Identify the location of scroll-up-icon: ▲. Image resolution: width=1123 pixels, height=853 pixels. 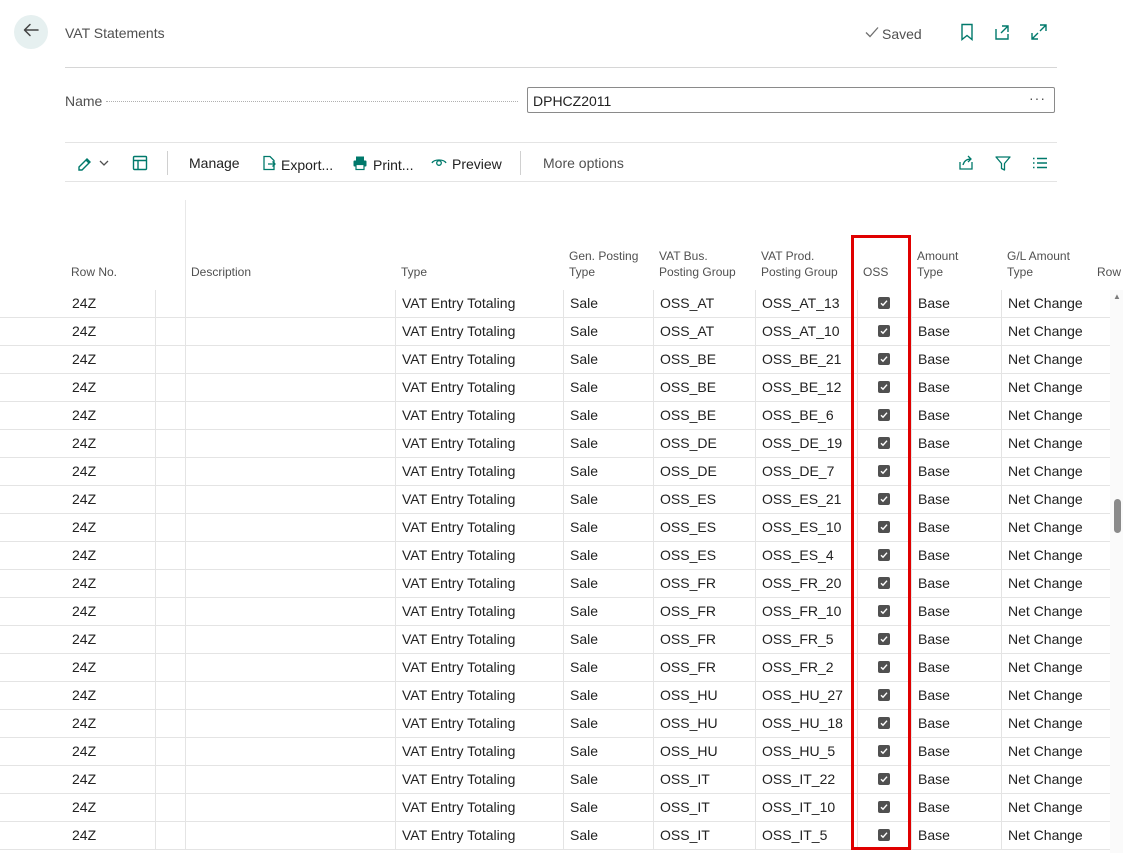
(1117, 297).